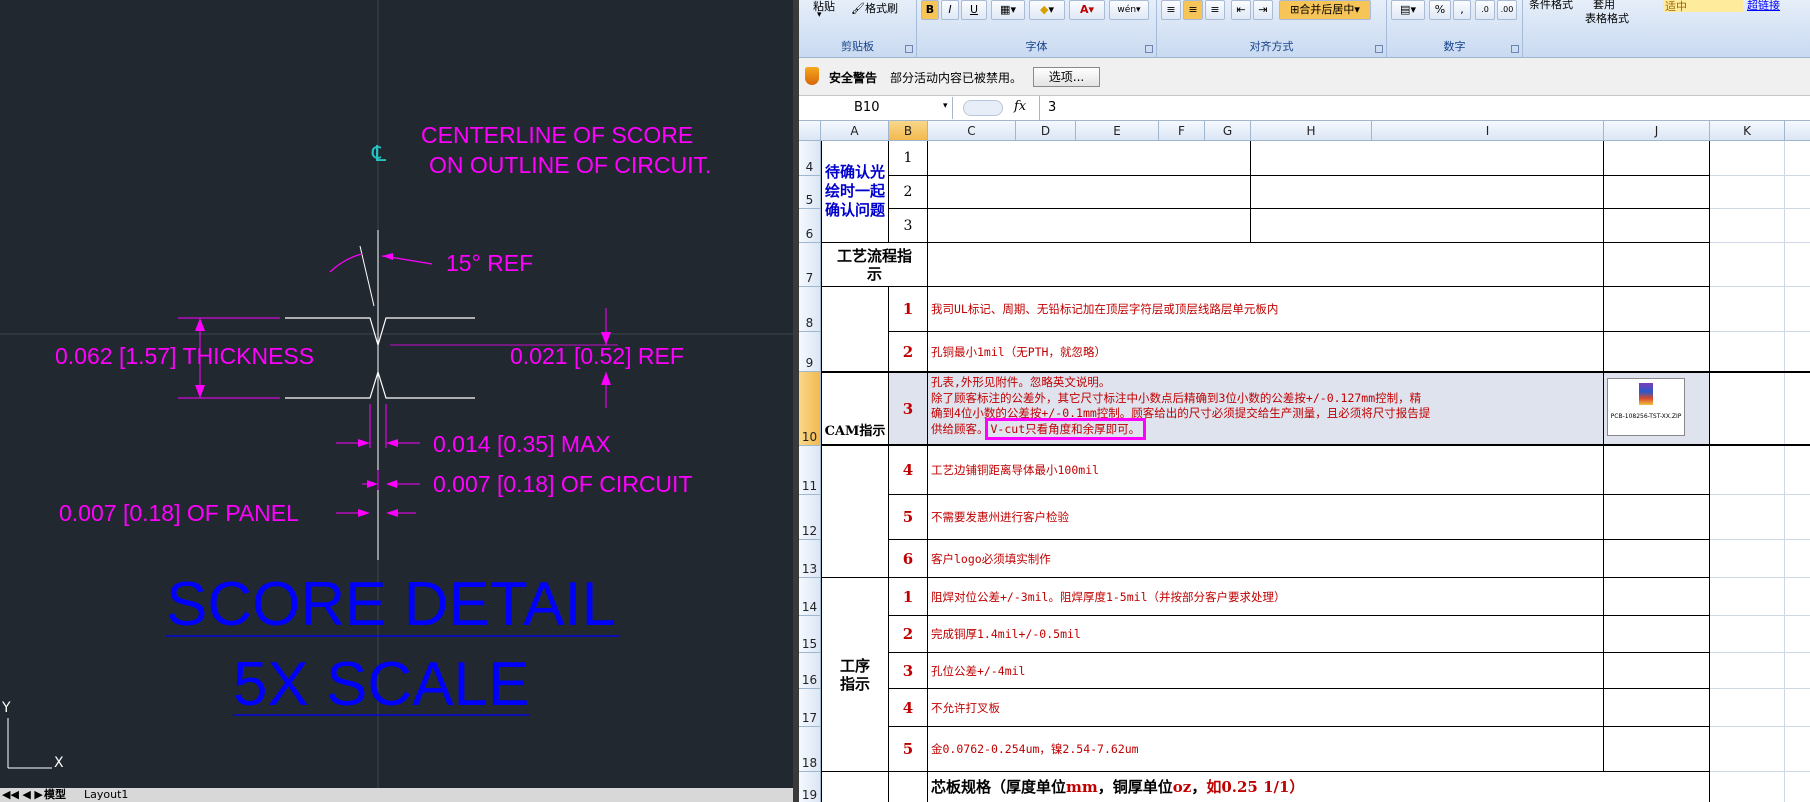 The width and height of the screenshot is (1810, 802). Describe the element at coordinates (810, 787) in the screenshot. I see `row-header-19: 19` at that location.